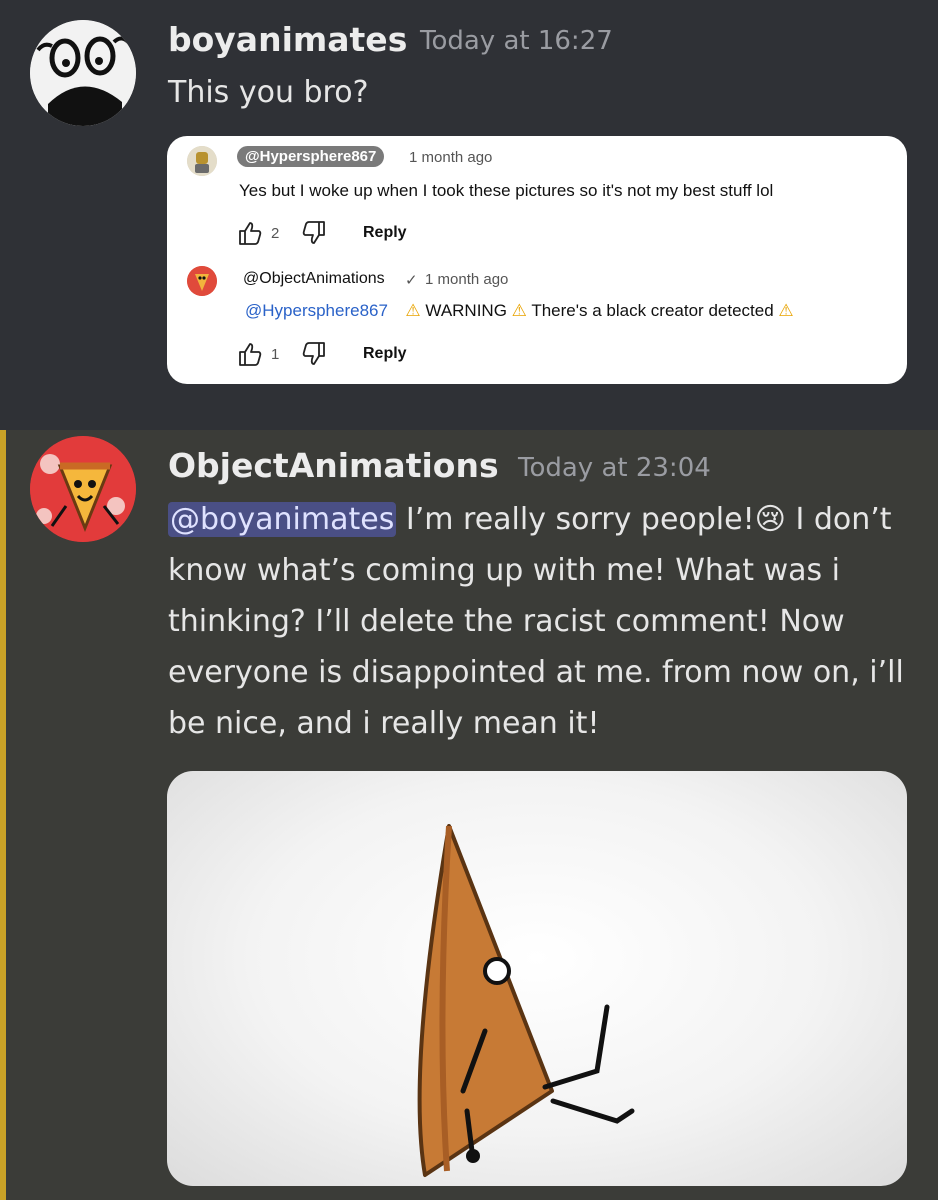 This screenshot has height=1200, width=938. What do you see at coordinates (770, 519) in the screenshot?
I see `crying-emoji-icon: 😢` at bounding box center [770, 519].